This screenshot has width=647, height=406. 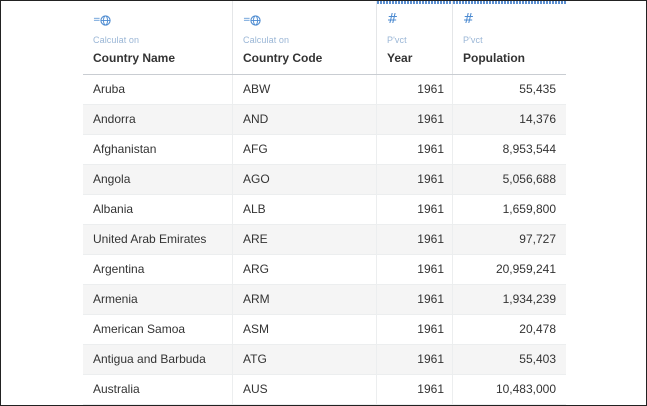 What do you see at coordinates (158, 269) in the screenshot?
I see `cell-country-name: Argentina` at bounding box center [158, 269].